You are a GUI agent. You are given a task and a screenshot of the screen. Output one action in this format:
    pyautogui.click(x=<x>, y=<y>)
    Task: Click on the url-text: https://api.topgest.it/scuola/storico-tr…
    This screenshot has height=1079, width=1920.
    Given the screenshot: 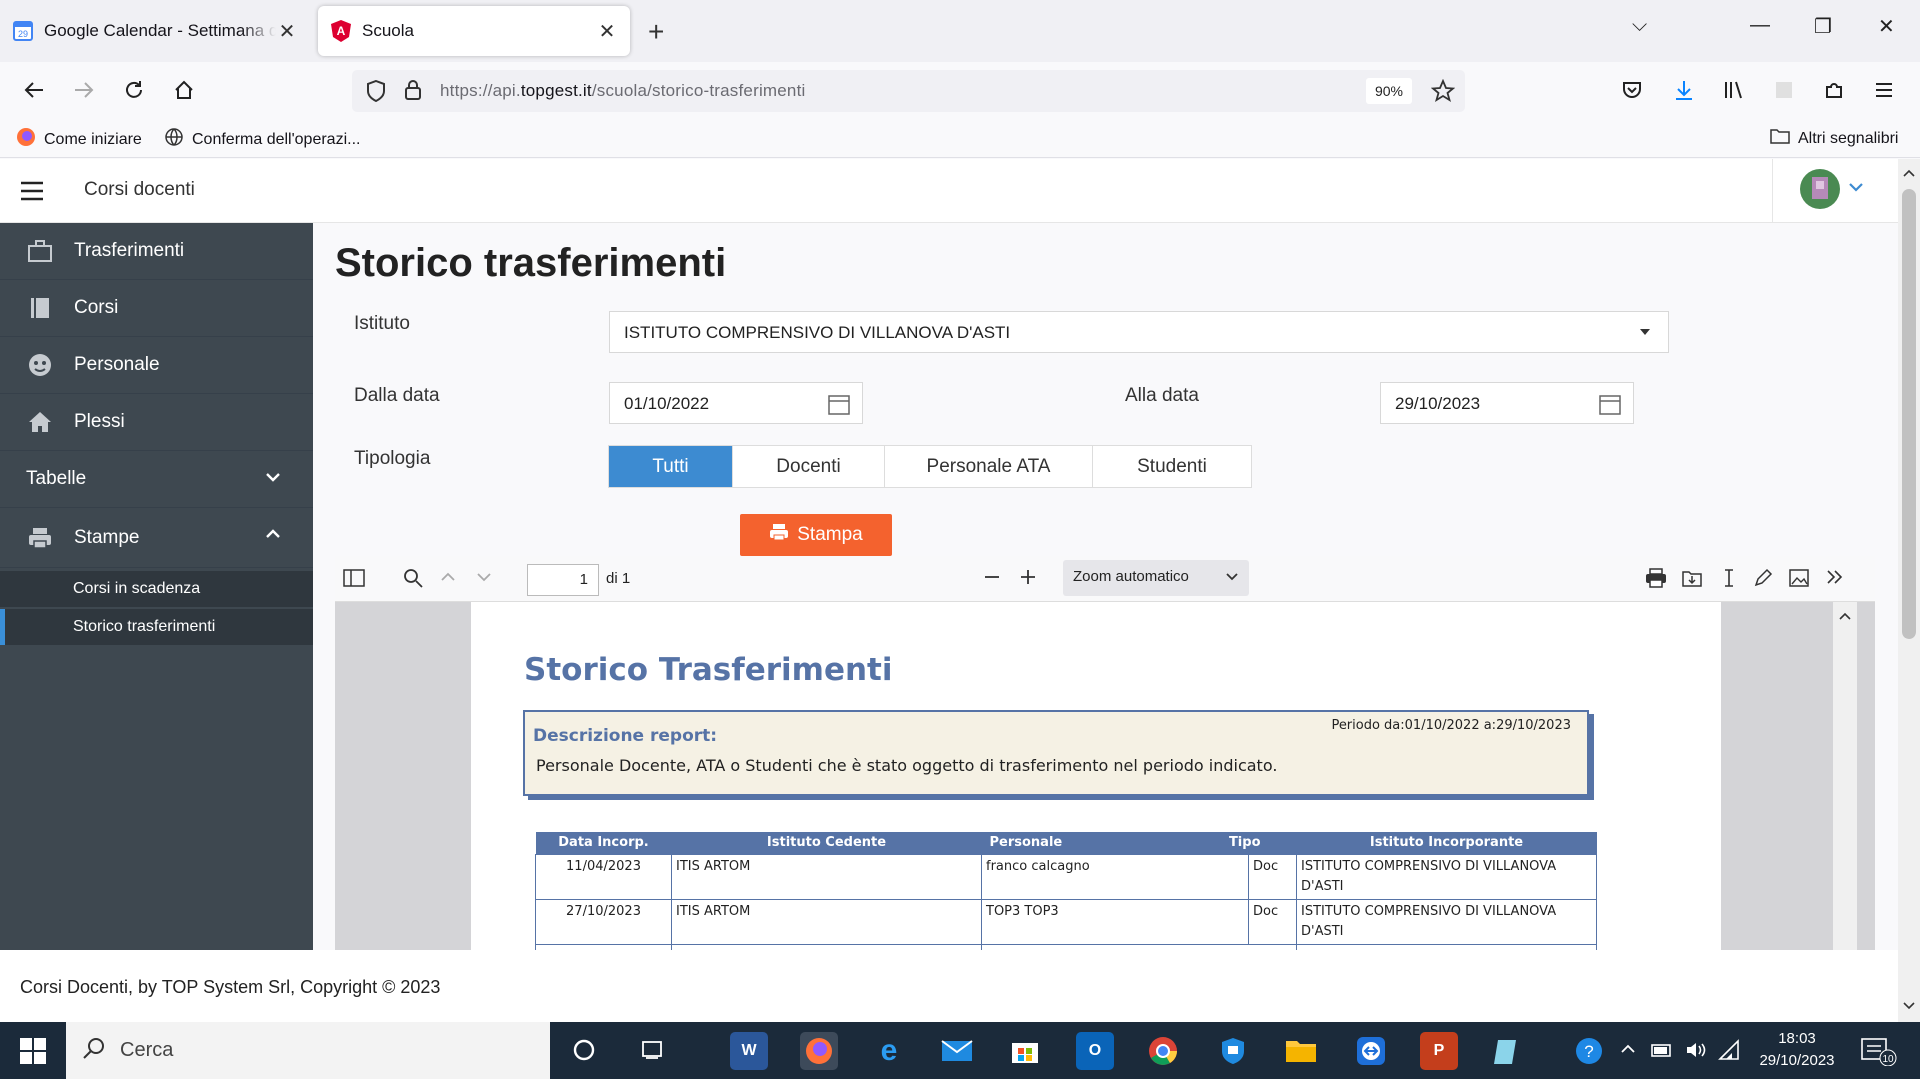 What is the action you would take?
    pyautogui.click(x=623, y=91)
    